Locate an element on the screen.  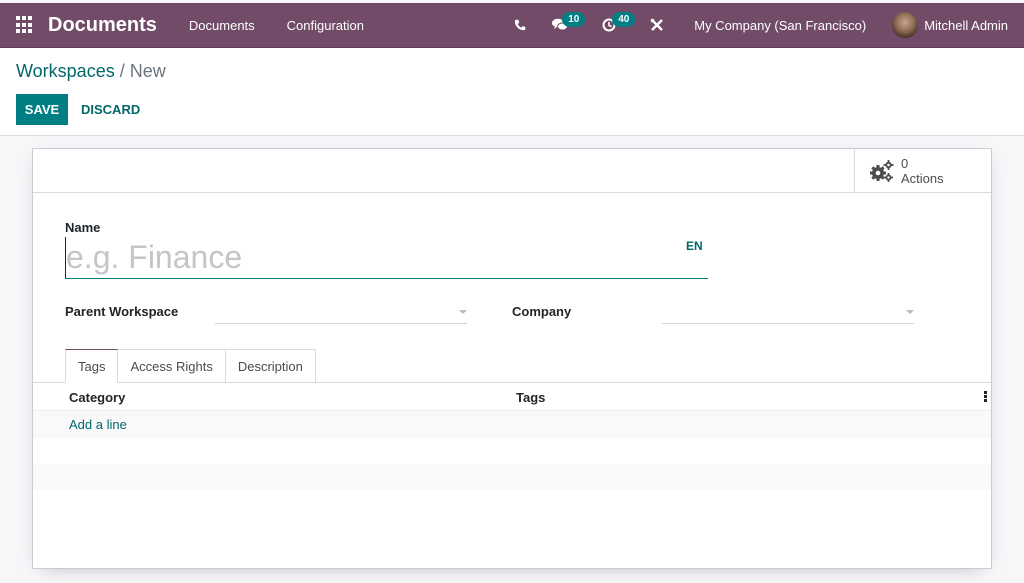
translate-button: EN is located at coordinates (694, 246).